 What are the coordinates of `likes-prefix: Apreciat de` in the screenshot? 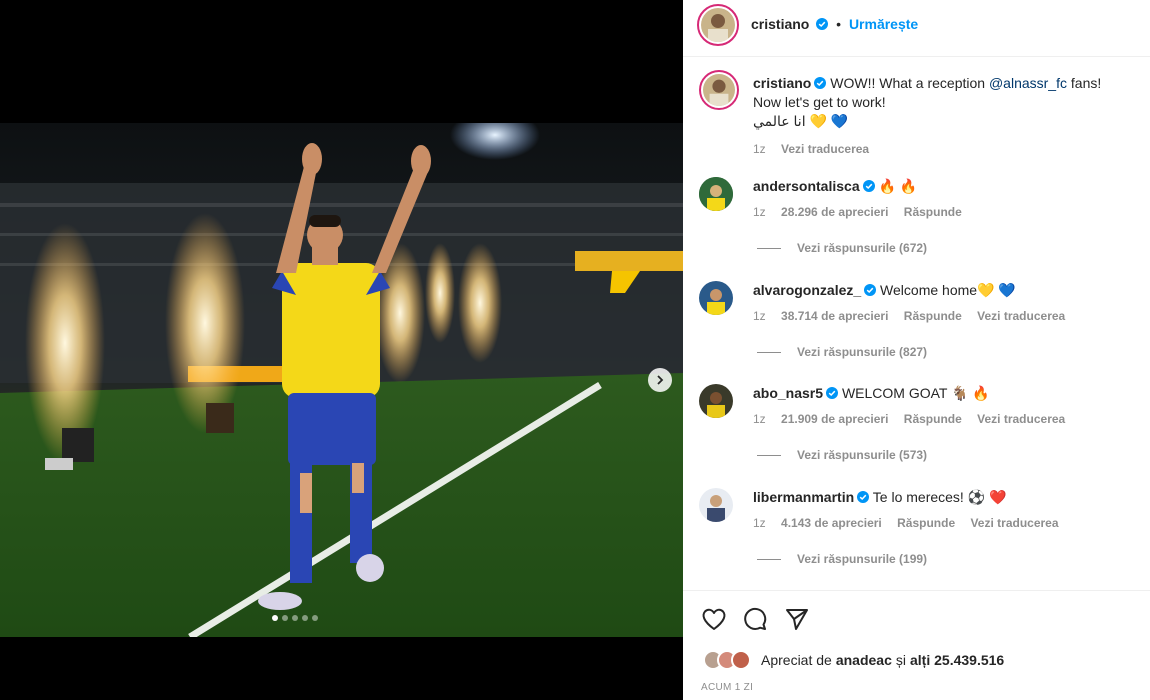 It's located at (796, 660).